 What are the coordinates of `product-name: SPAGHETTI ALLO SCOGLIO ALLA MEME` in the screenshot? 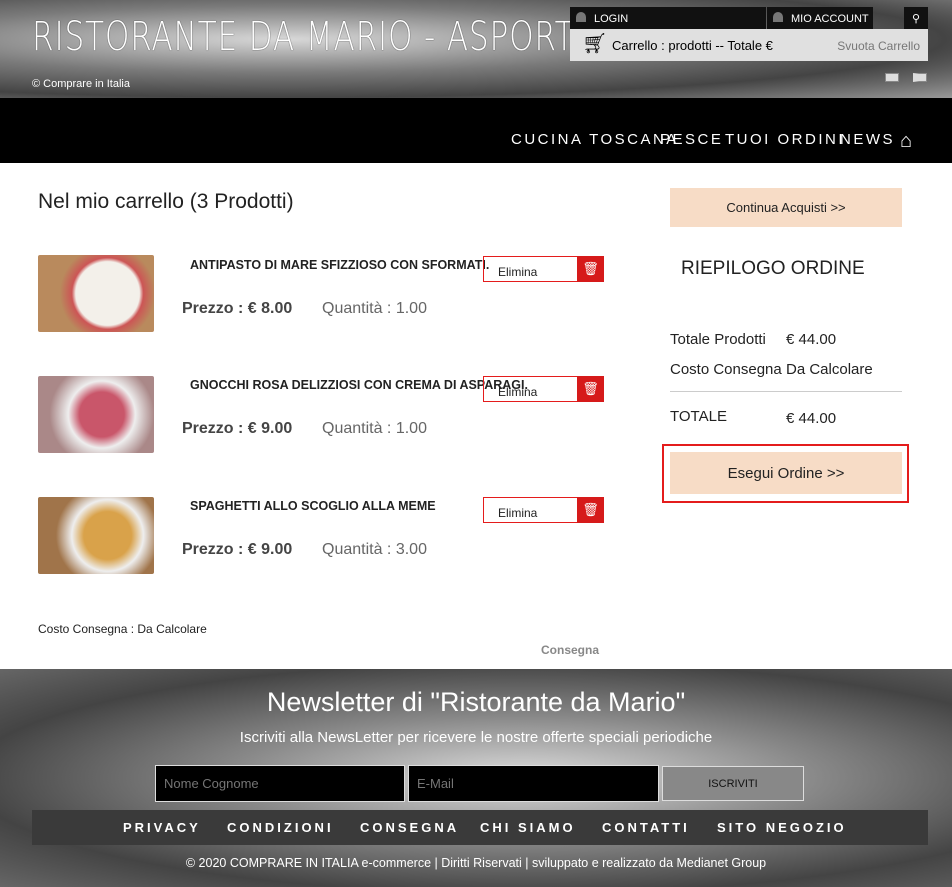 It's located at (313, 506).